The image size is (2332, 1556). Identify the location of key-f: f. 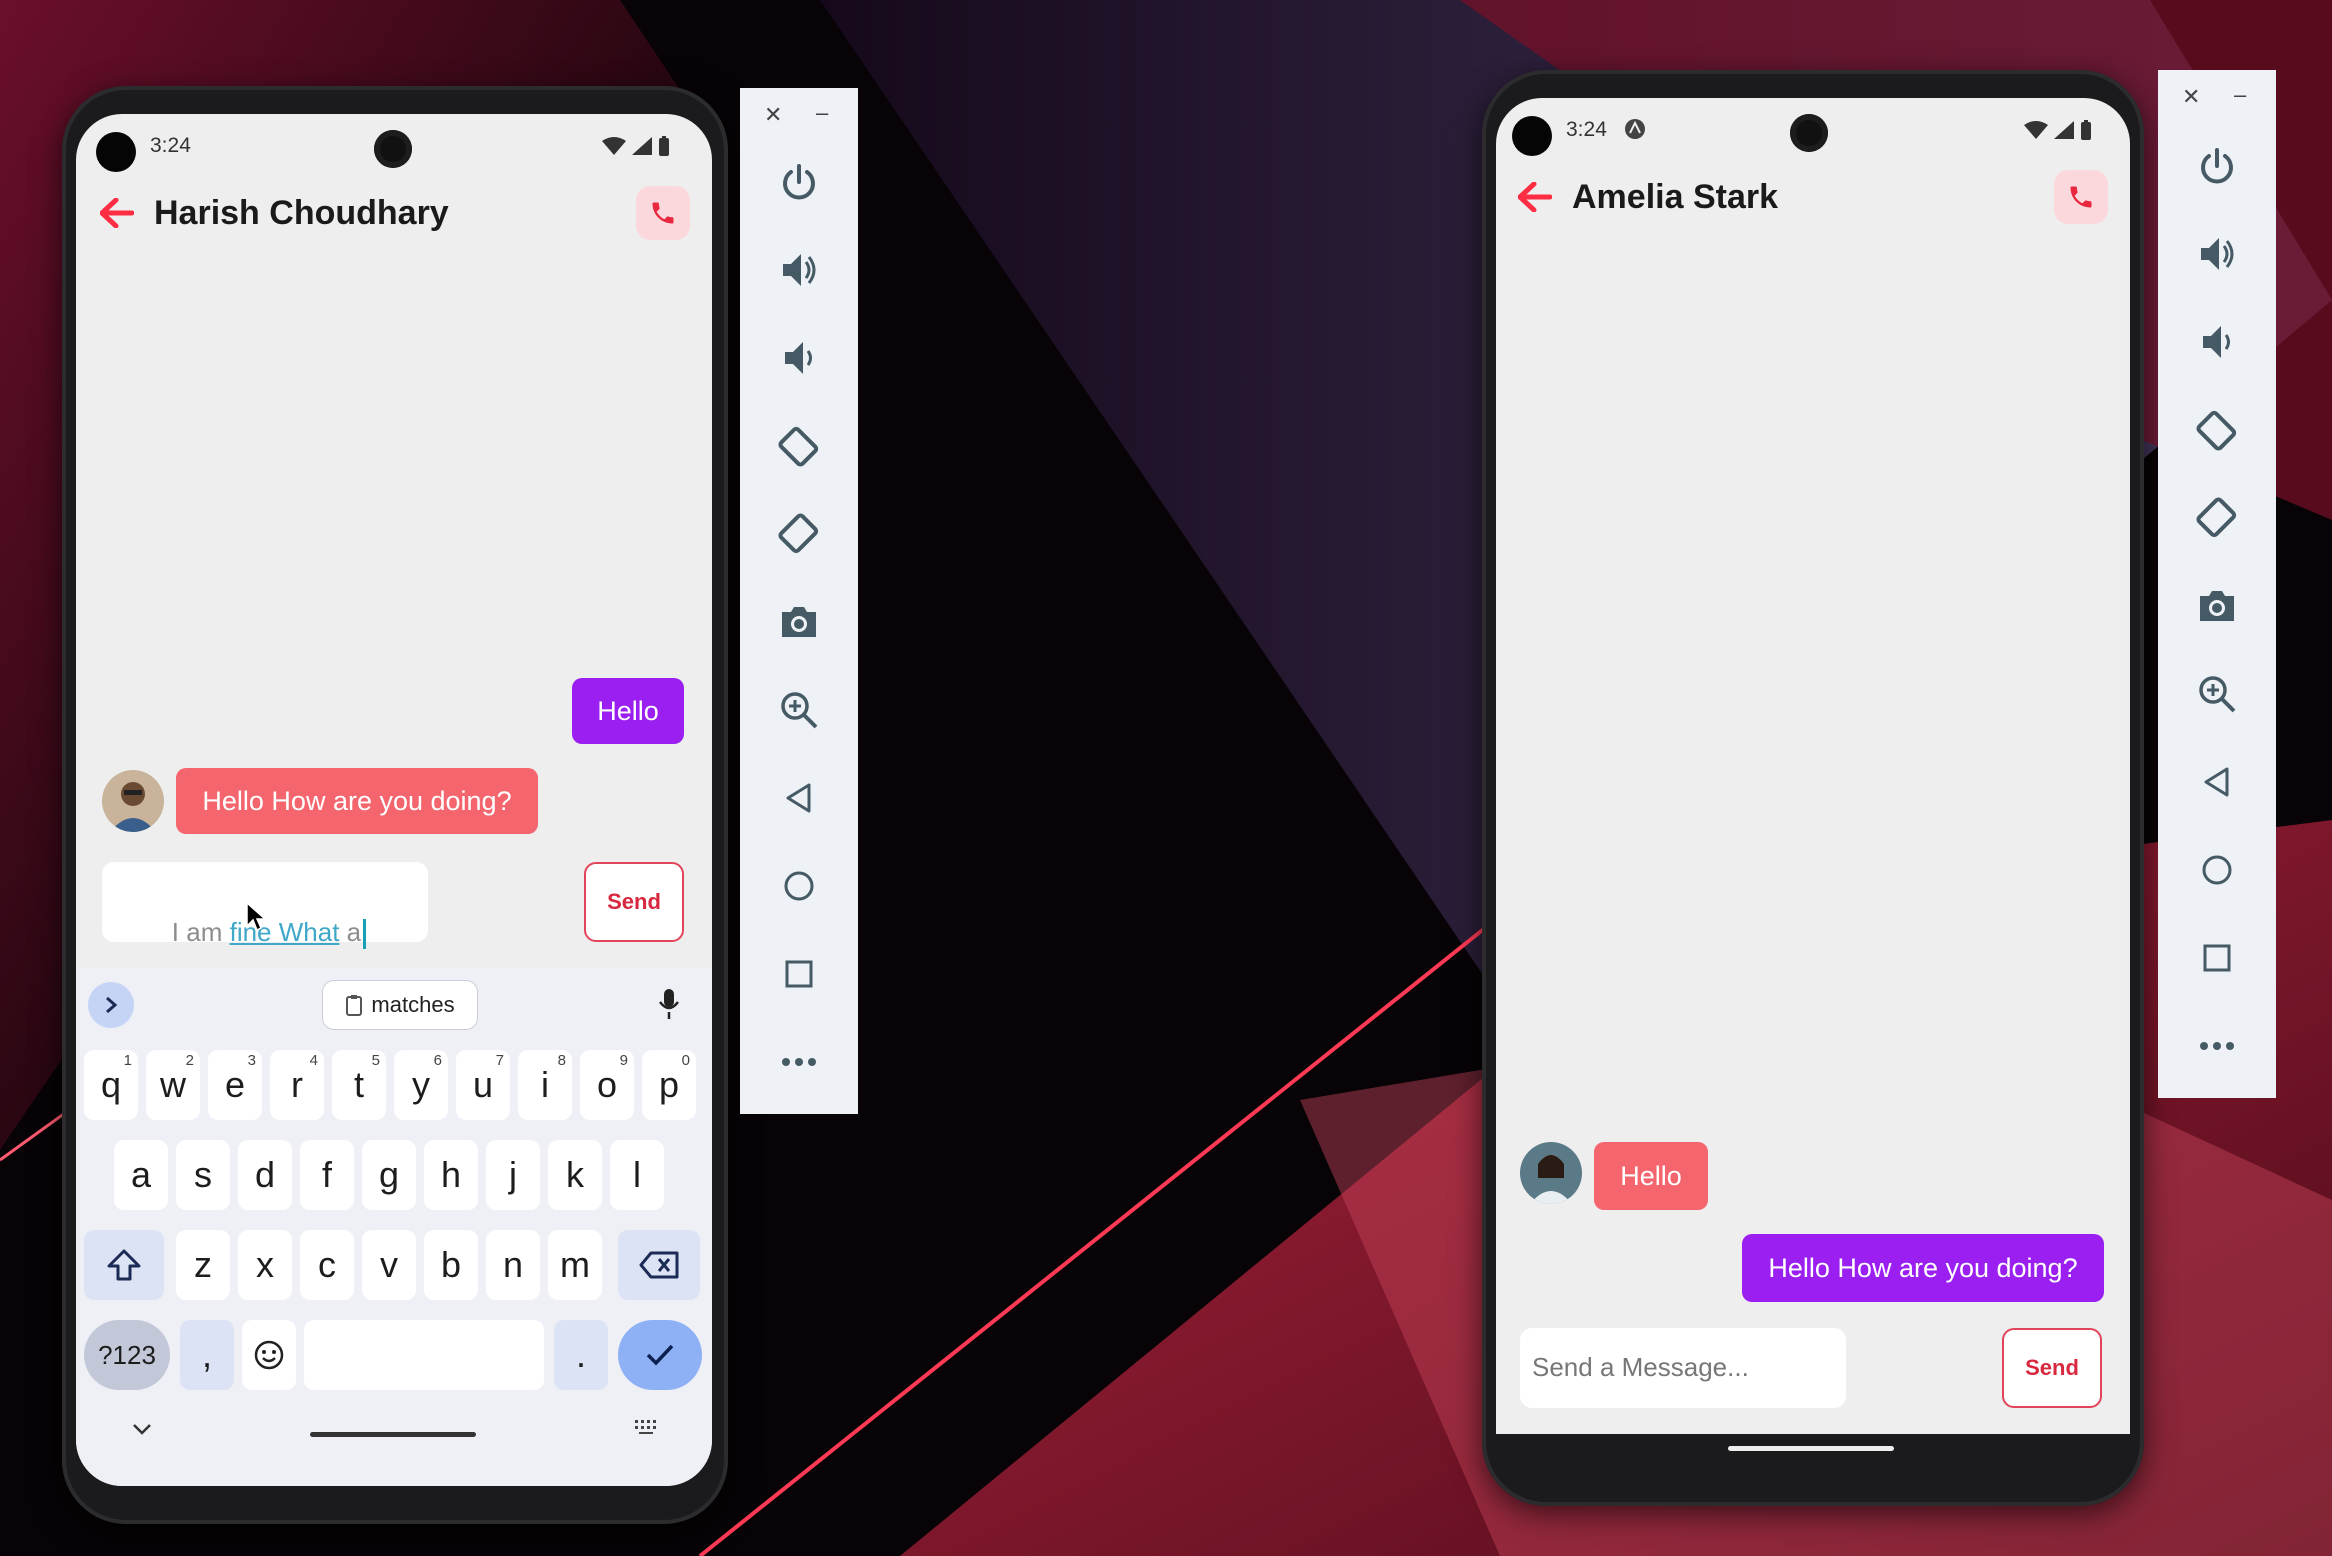
(327, 1175).